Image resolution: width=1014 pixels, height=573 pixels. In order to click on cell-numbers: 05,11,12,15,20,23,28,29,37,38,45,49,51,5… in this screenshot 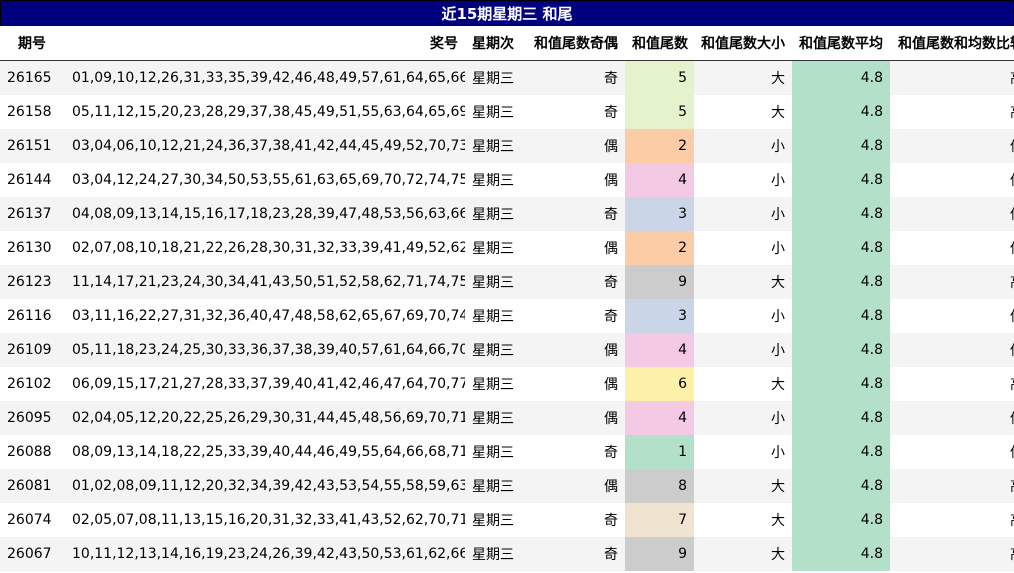, I will do `click(265, 112)`.